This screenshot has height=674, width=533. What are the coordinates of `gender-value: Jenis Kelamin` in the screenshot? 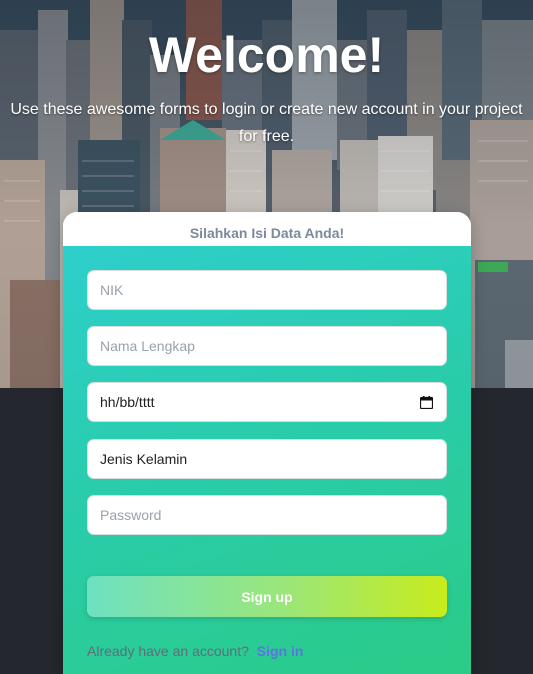 It's located at (144, 459).